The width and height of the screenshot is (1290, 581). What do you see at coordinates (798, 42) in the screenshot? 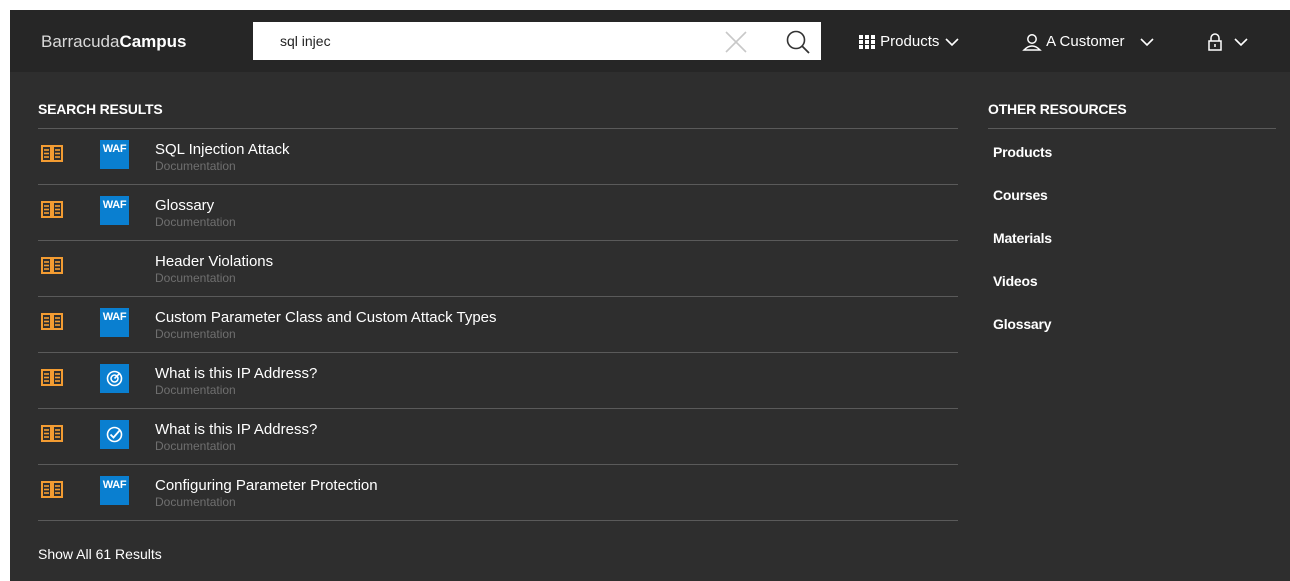
I see `search-icon` at bounding box center [798, 42].